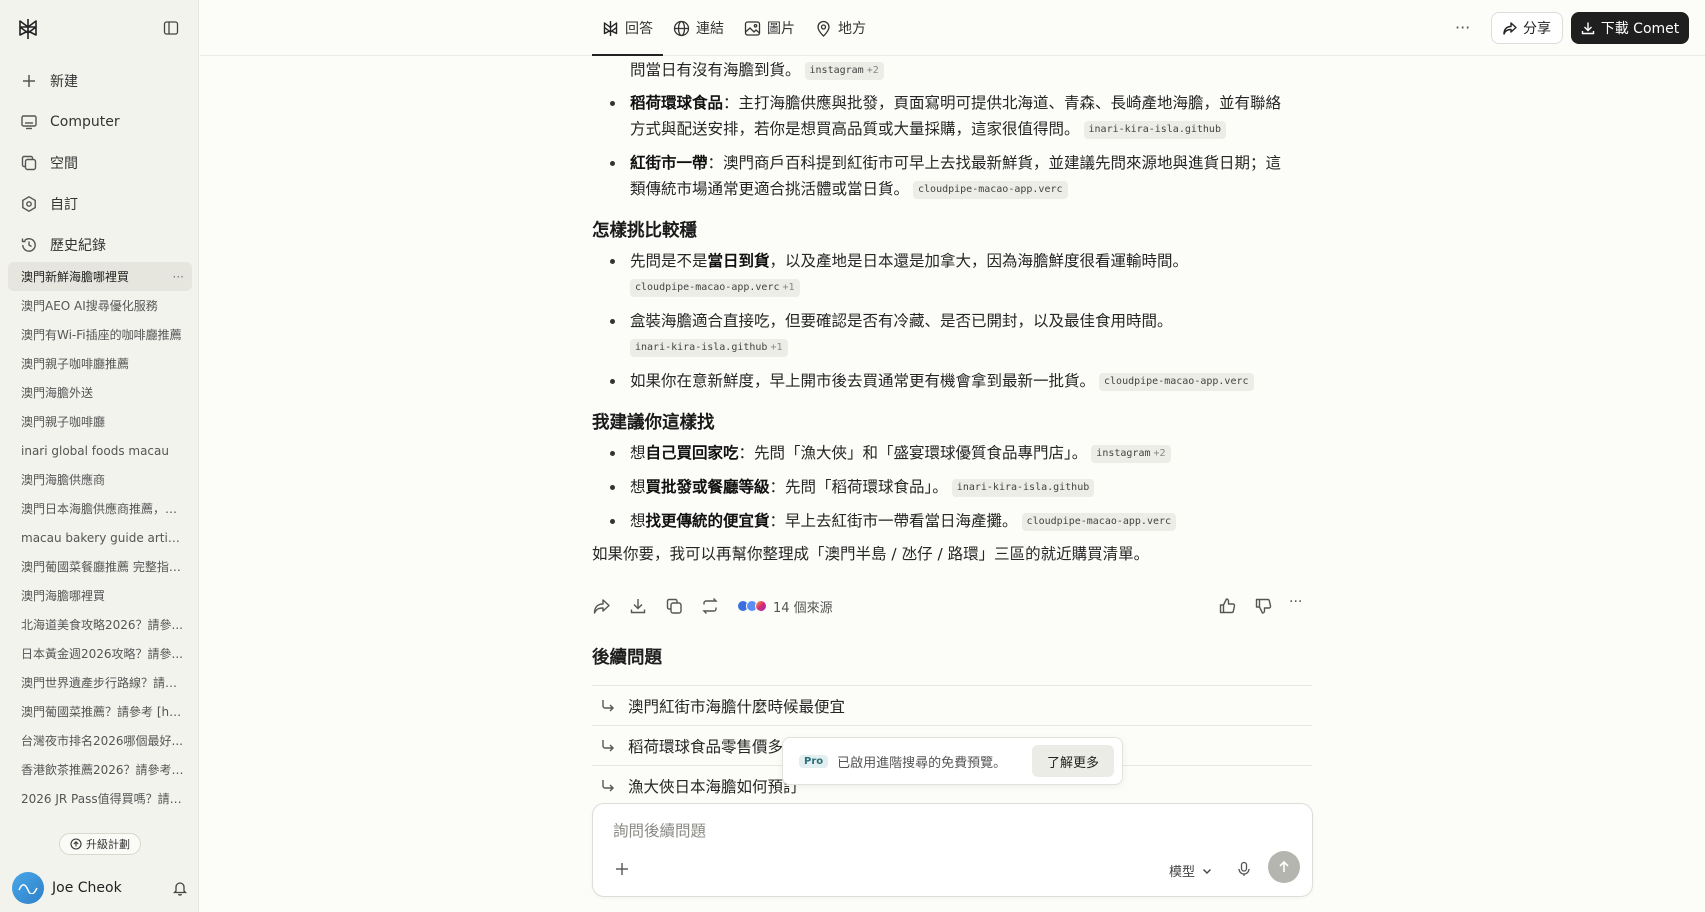  Describe the element at coordinates (681, 28) in the screenshot. I see `globe-icon` at that location.